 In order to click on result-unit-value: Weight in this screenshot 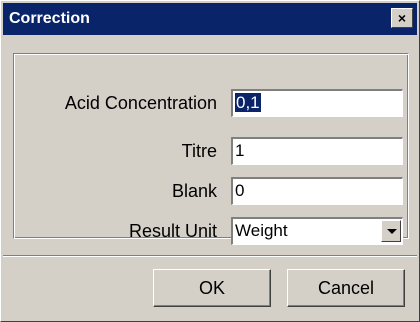, I will do `click(261, 230)`.